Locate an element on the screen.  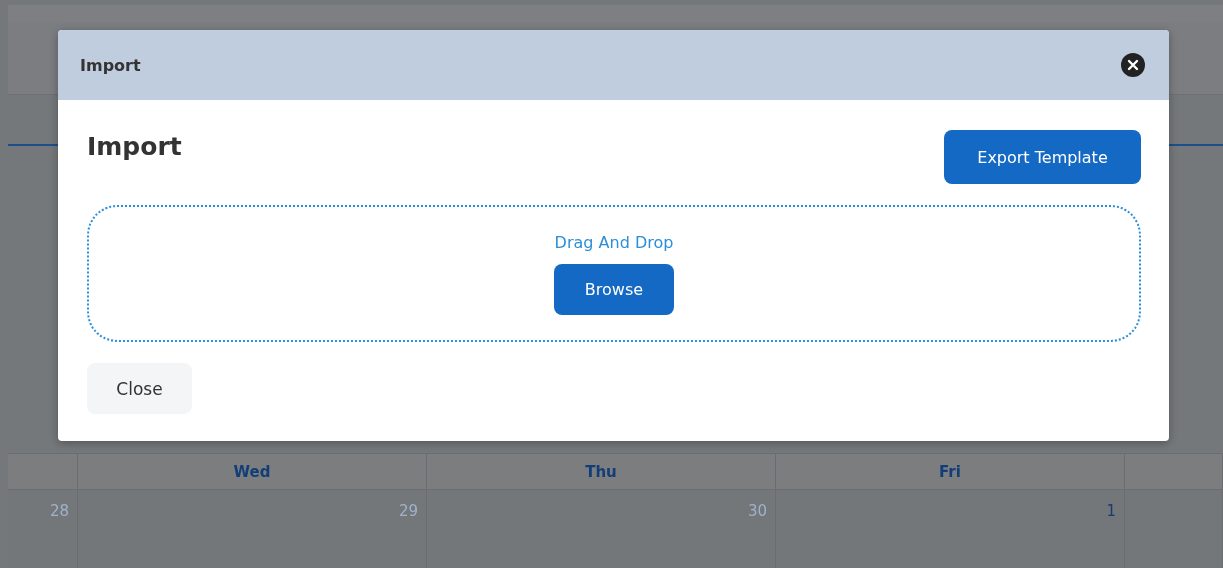
dialog-heading: Import is located at coordinates (134, 146).